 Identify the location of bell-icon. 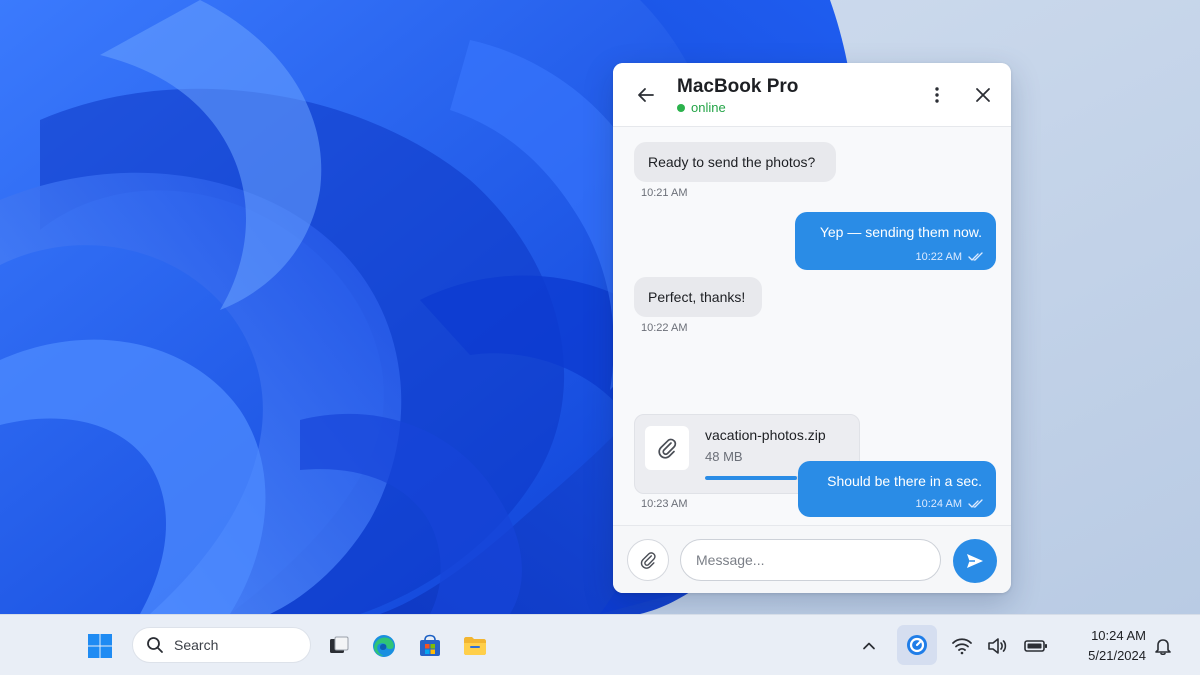
(1163, 647).